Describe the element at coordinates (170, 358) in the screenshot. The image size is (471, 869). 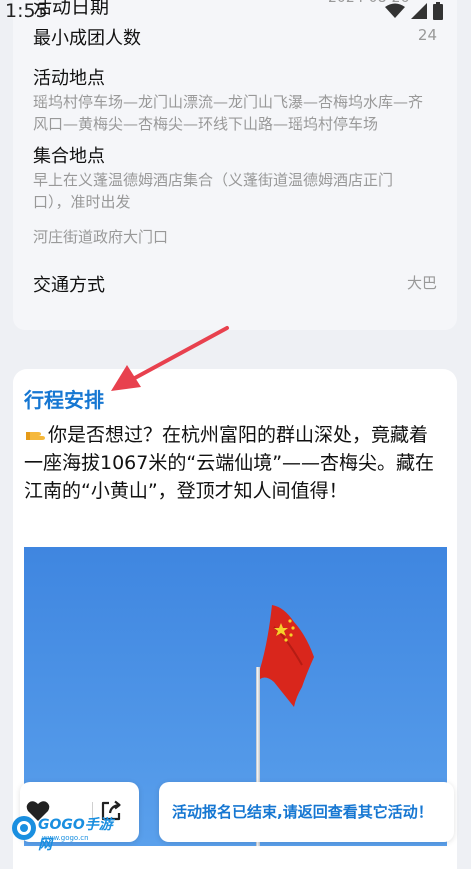
I see `annotation-arrow` at that location.